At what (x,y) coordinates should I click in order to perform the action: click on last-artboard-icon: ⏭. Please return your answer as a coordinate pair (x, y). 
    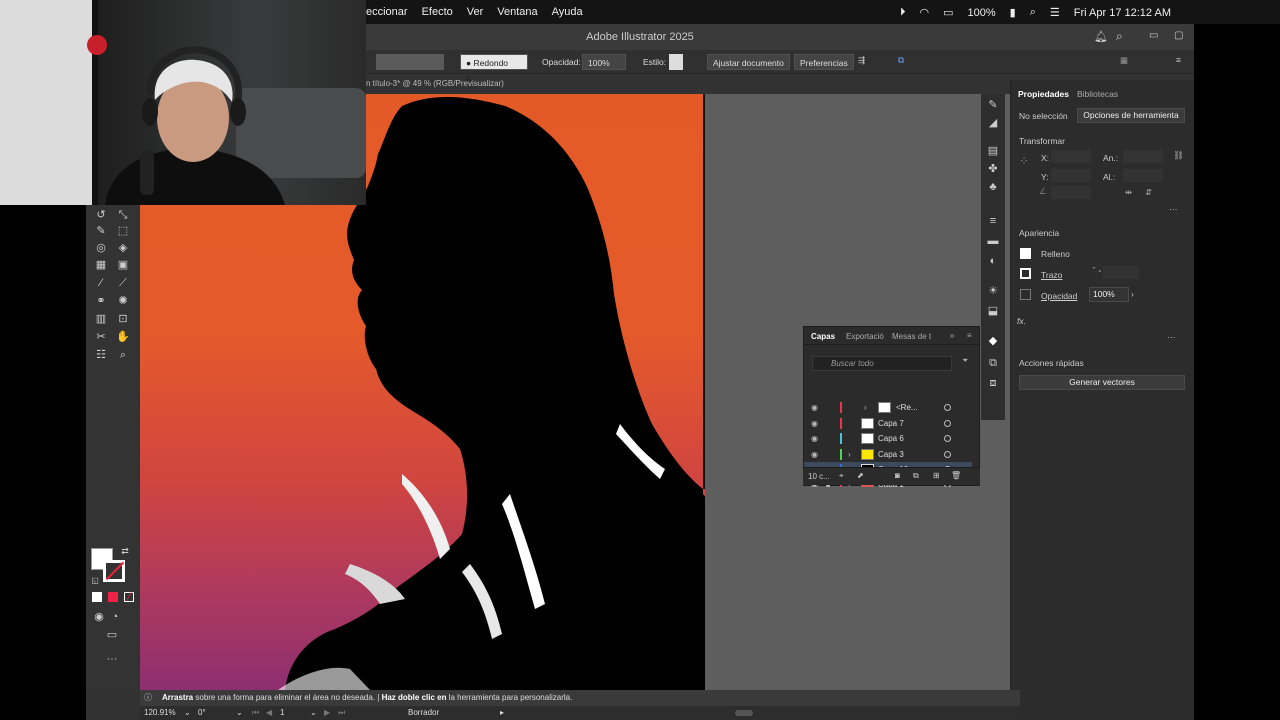
    Looking at the image, I should click on (341, 713).